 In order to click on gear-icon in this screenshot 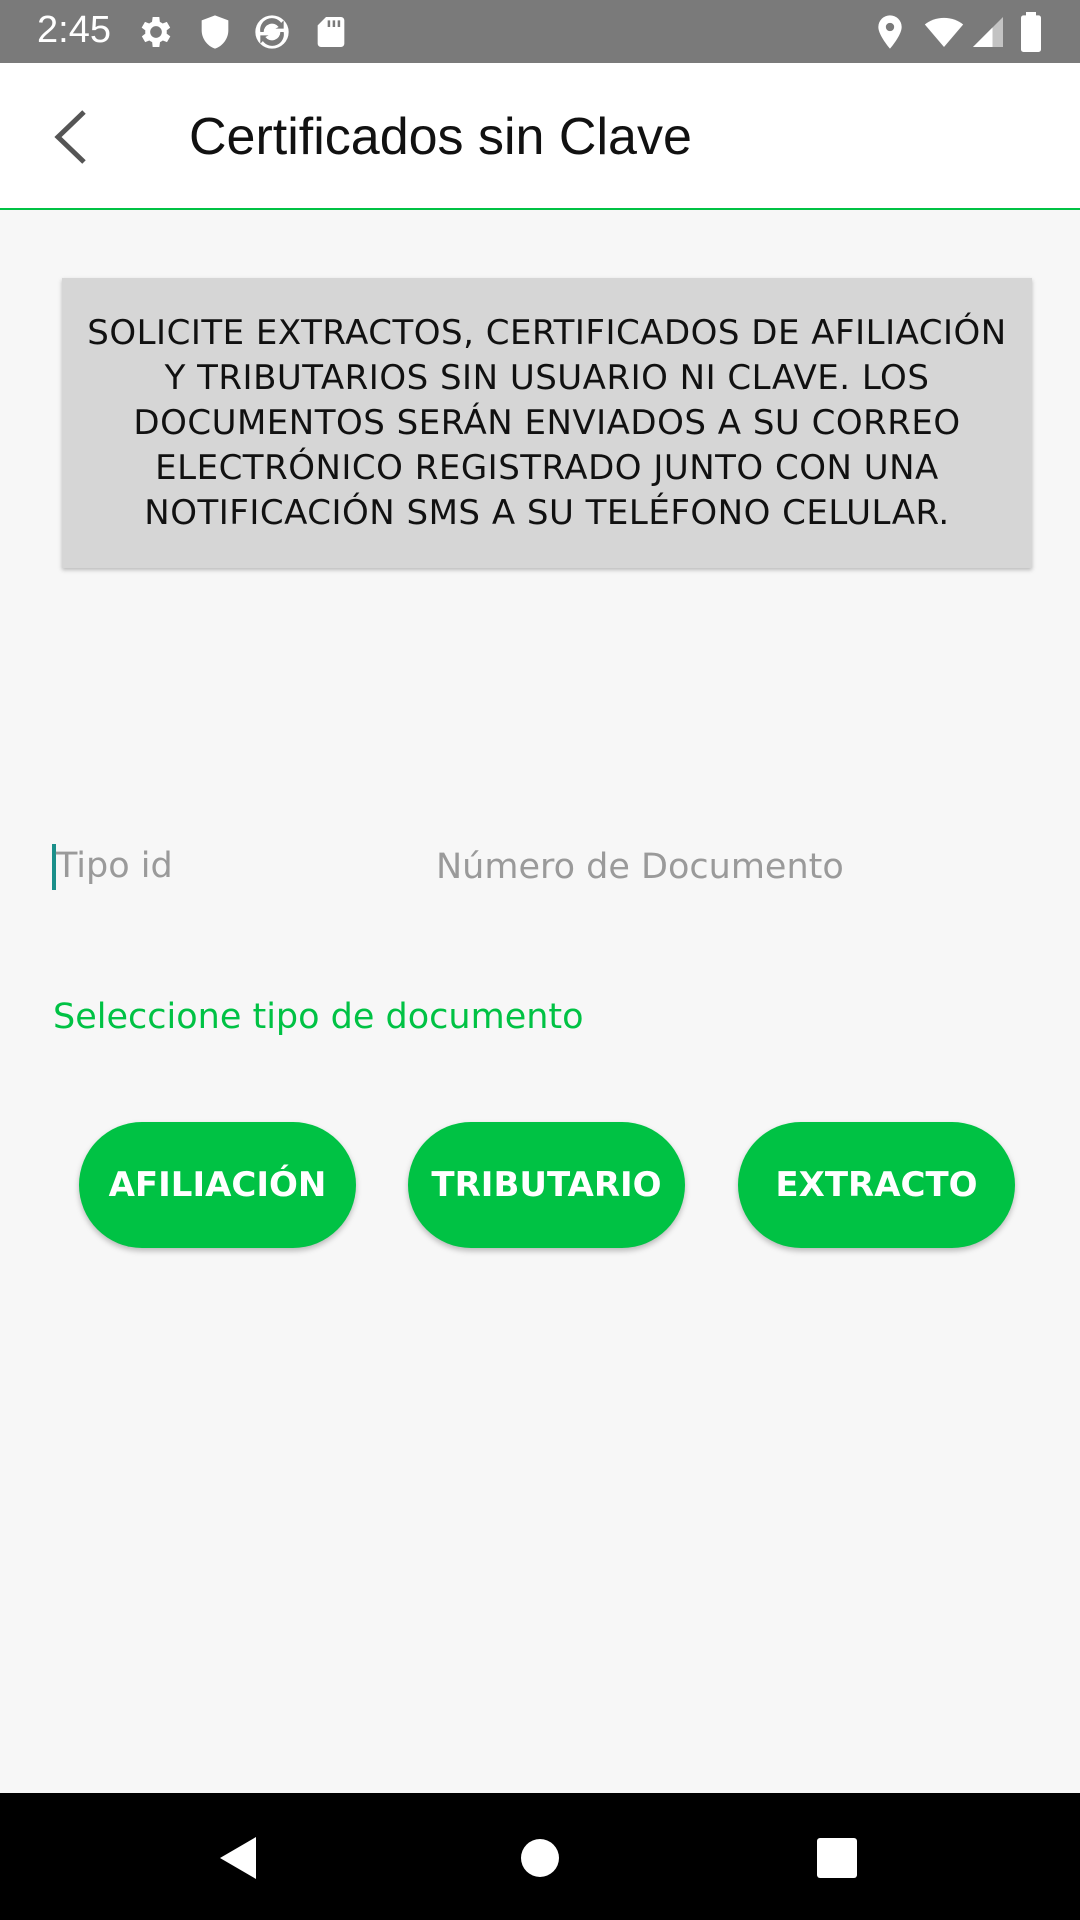, I will do `click(156, 32)`.